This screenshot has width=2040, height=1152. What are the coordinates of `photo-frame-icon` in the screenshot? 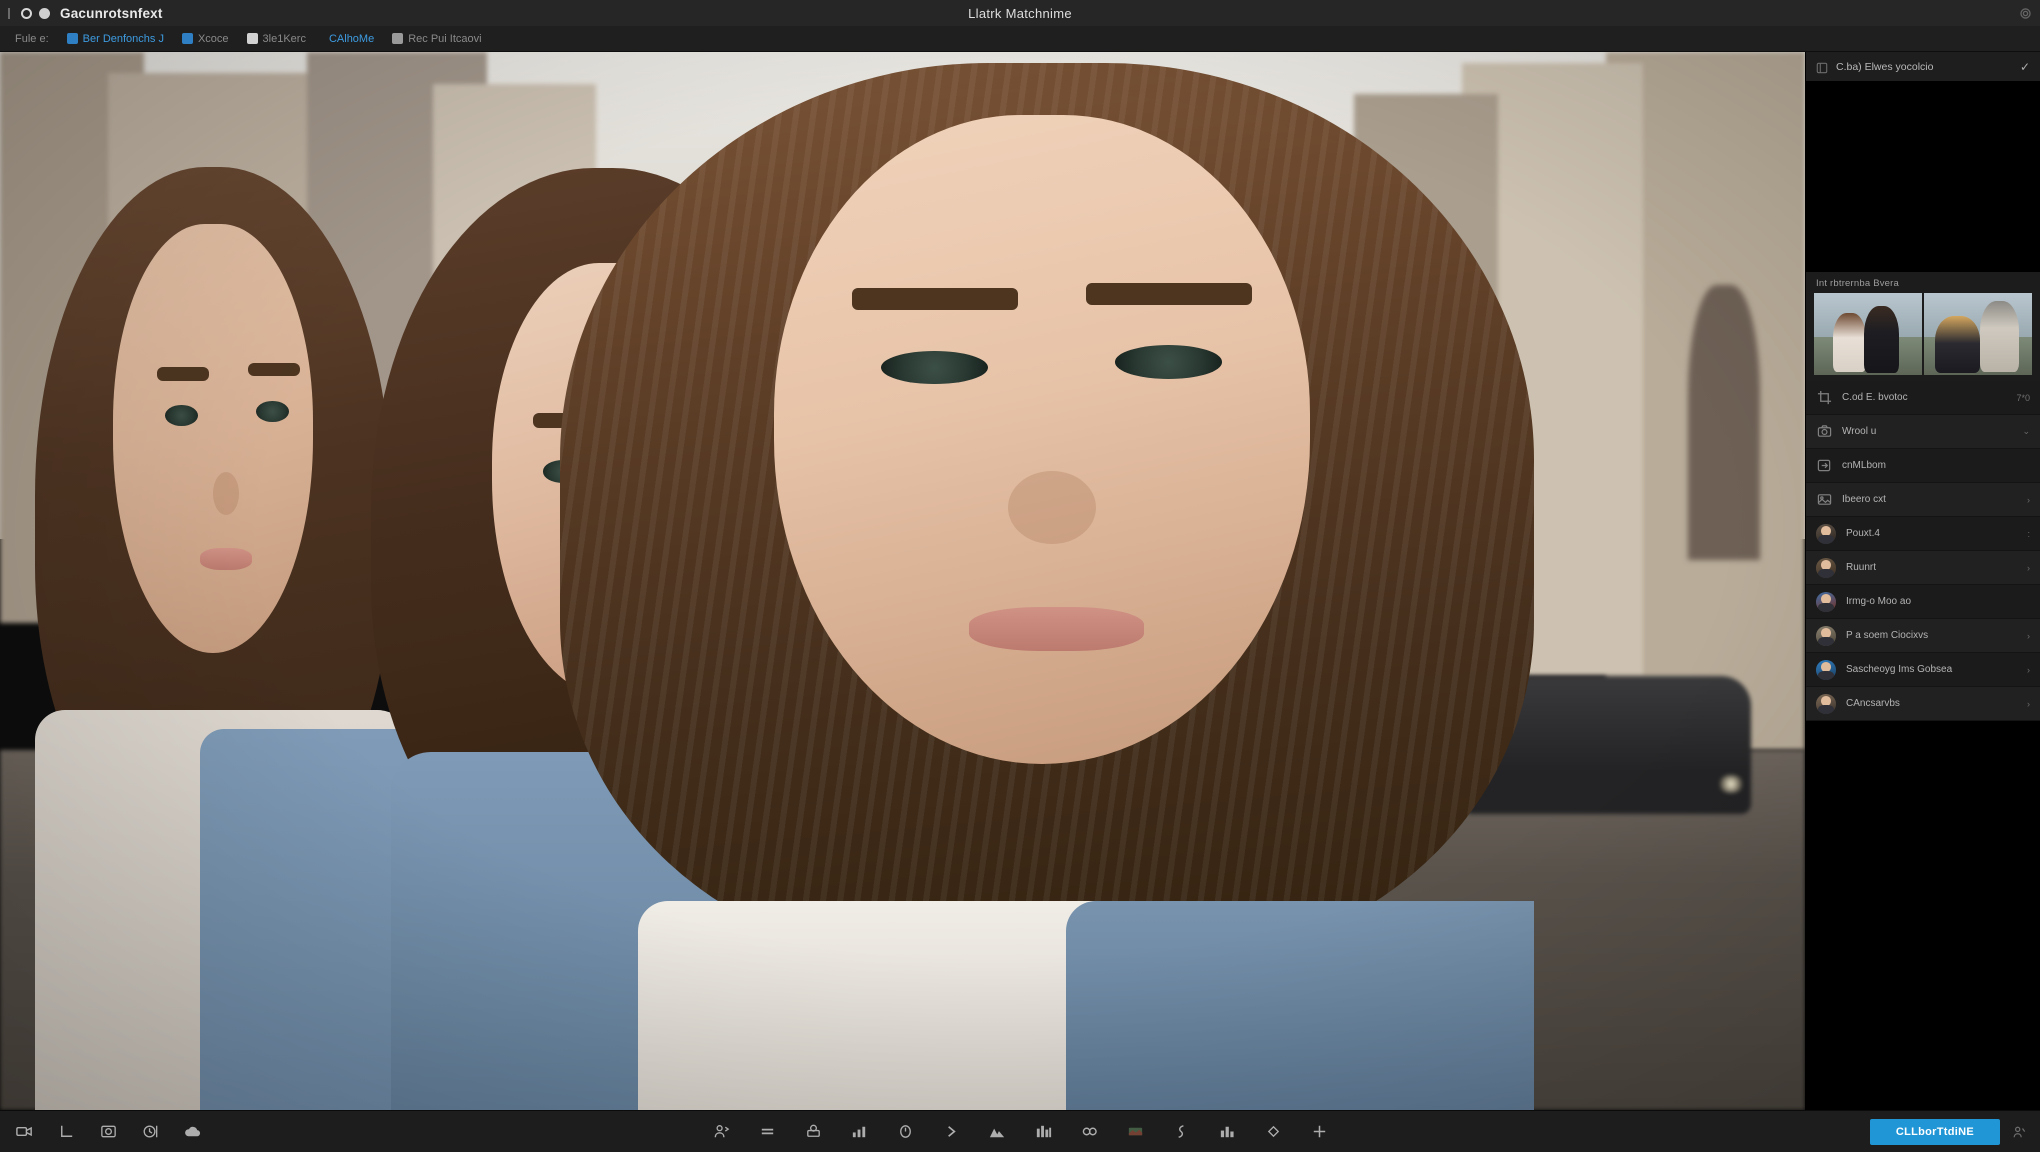 It's located at (108, 1132).